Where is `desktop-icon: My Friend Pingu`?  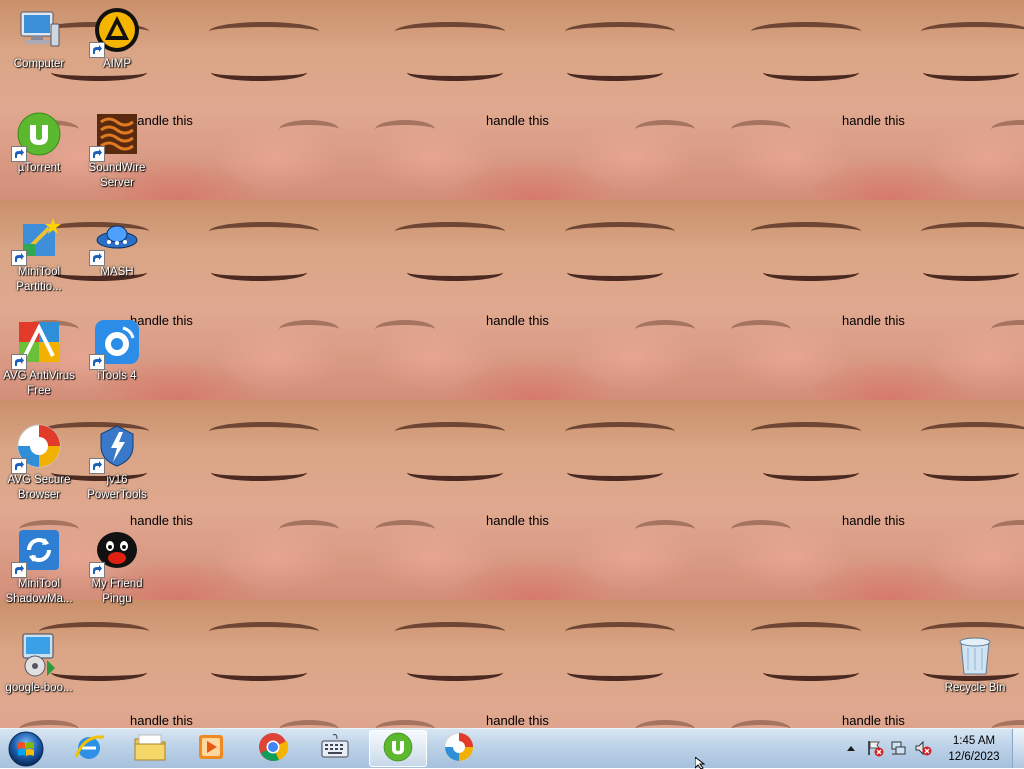
desktop-icon: My Friend Pingu is located at coordinates (117, 566).